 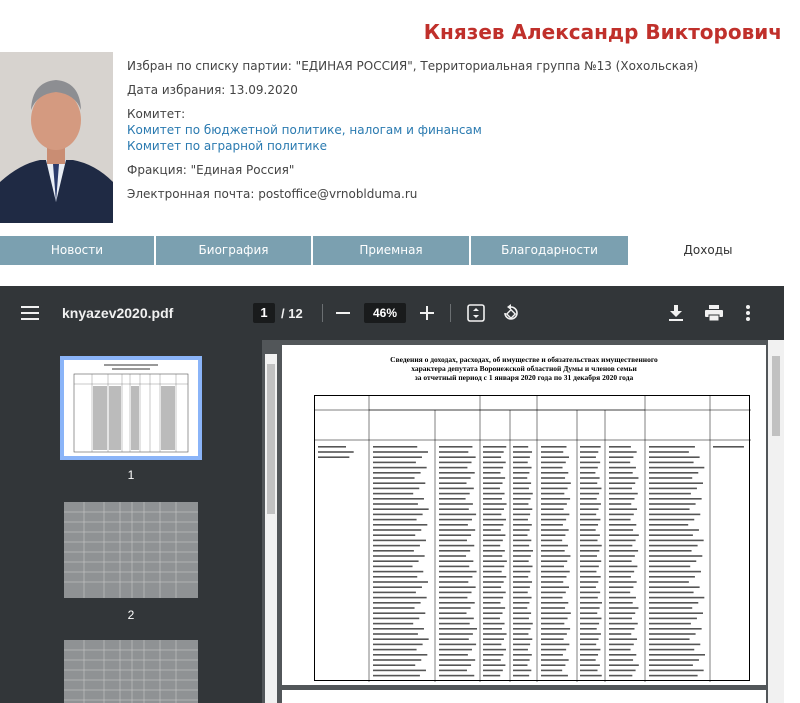 I want to click on plus-icon, so click(x=427, y=313).